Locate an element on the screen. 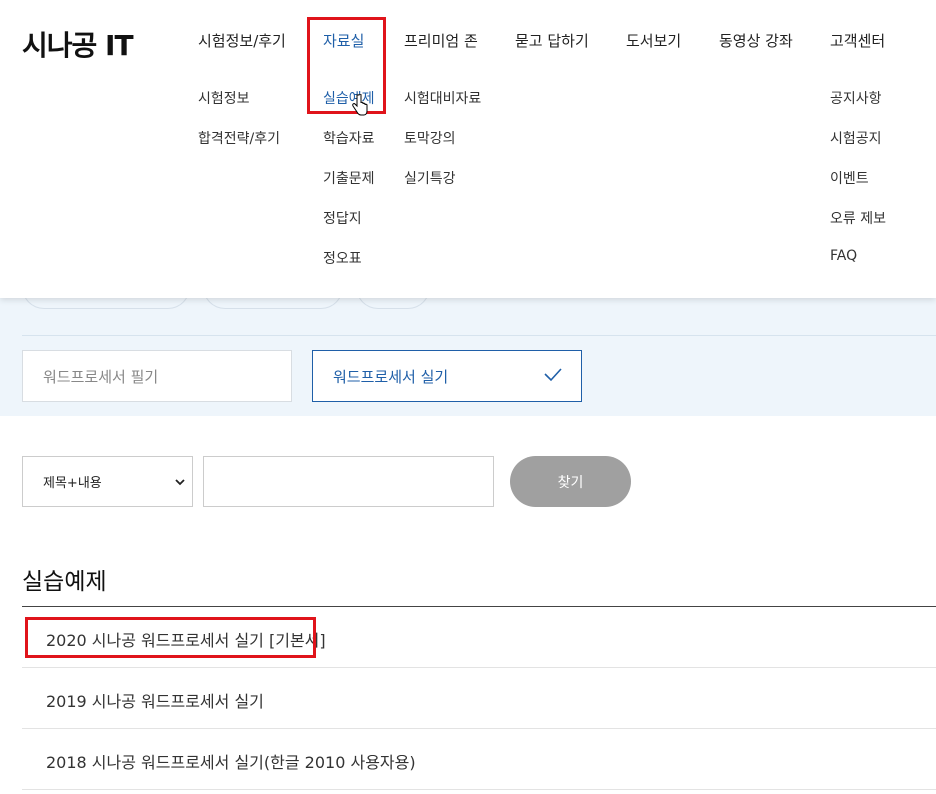 The image size is (936, 794). menu-item-errata: 정오표 is located at coordinates (342, 258).